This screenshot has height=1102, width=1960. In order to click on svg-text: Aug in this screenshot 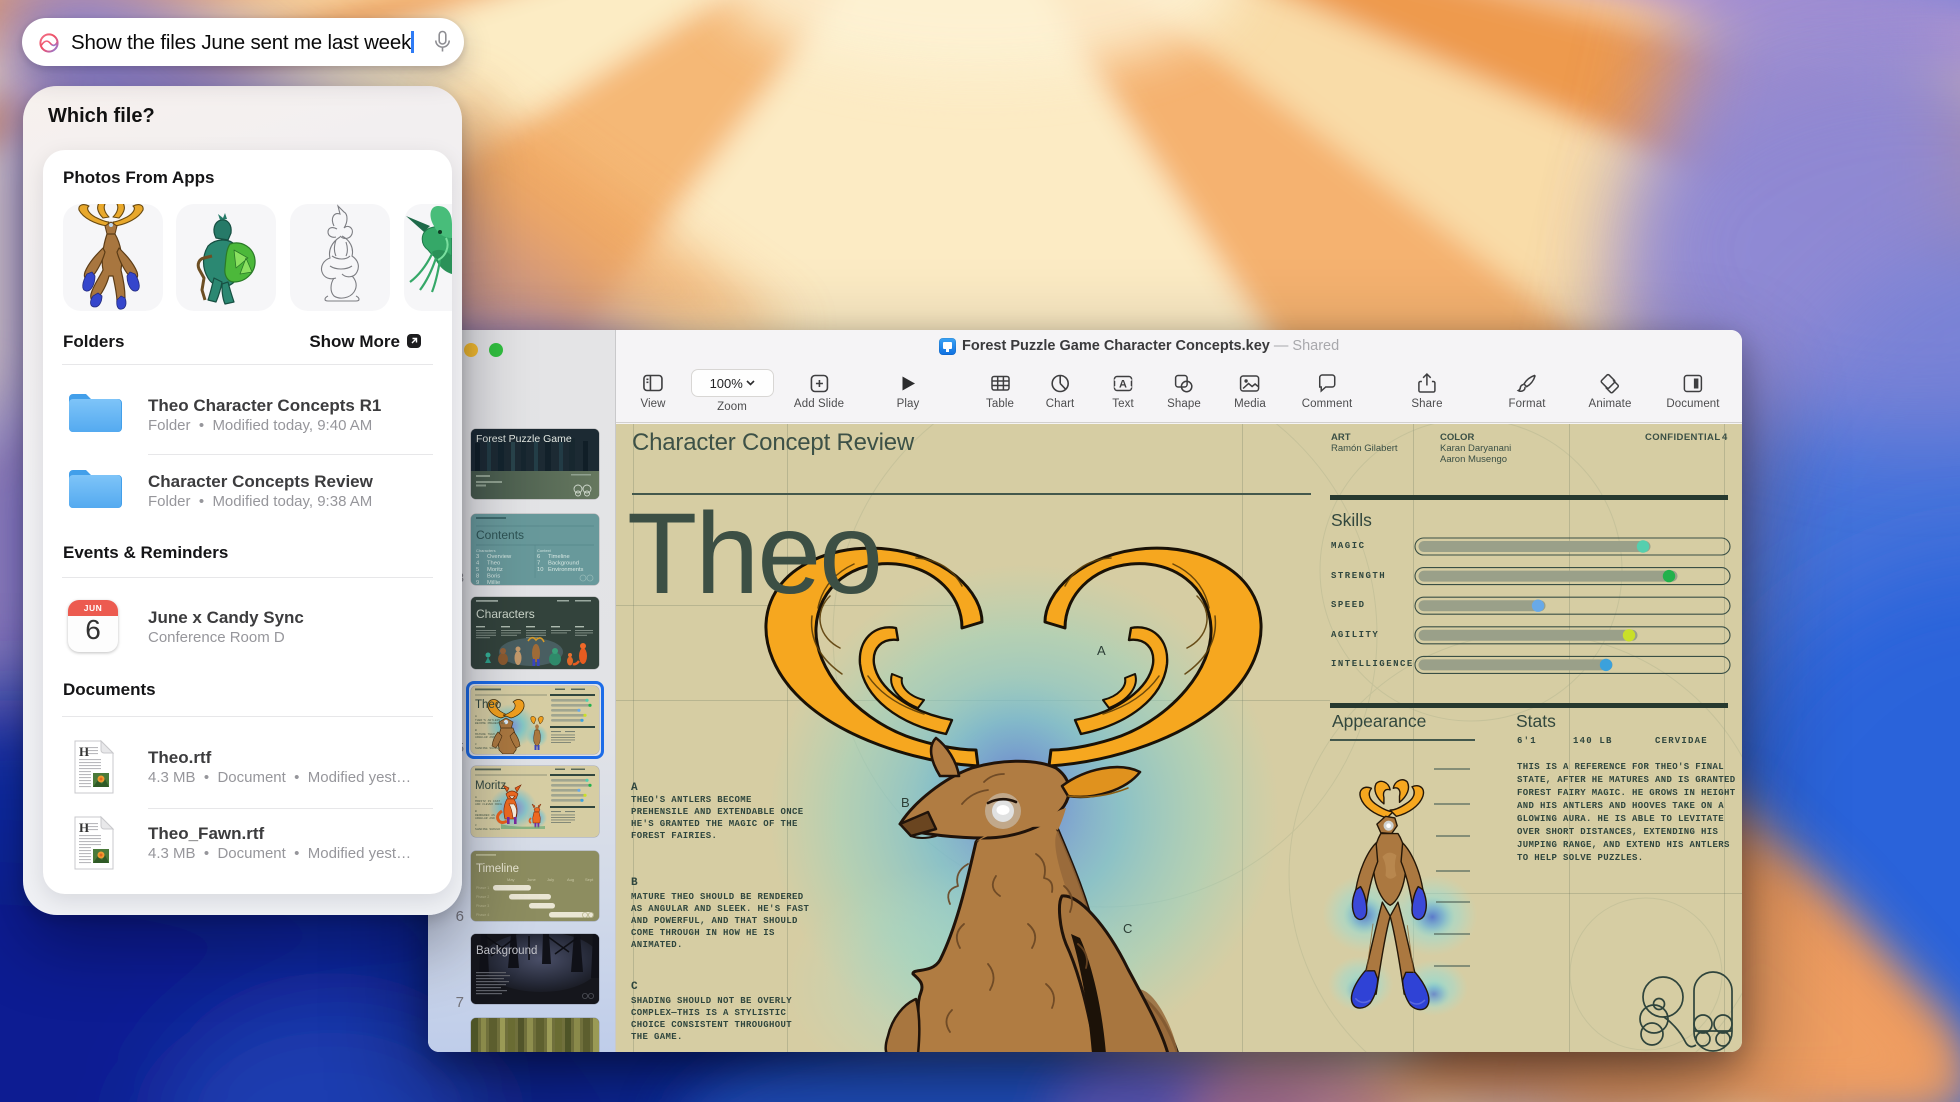, I will do `click(570, 879)`.